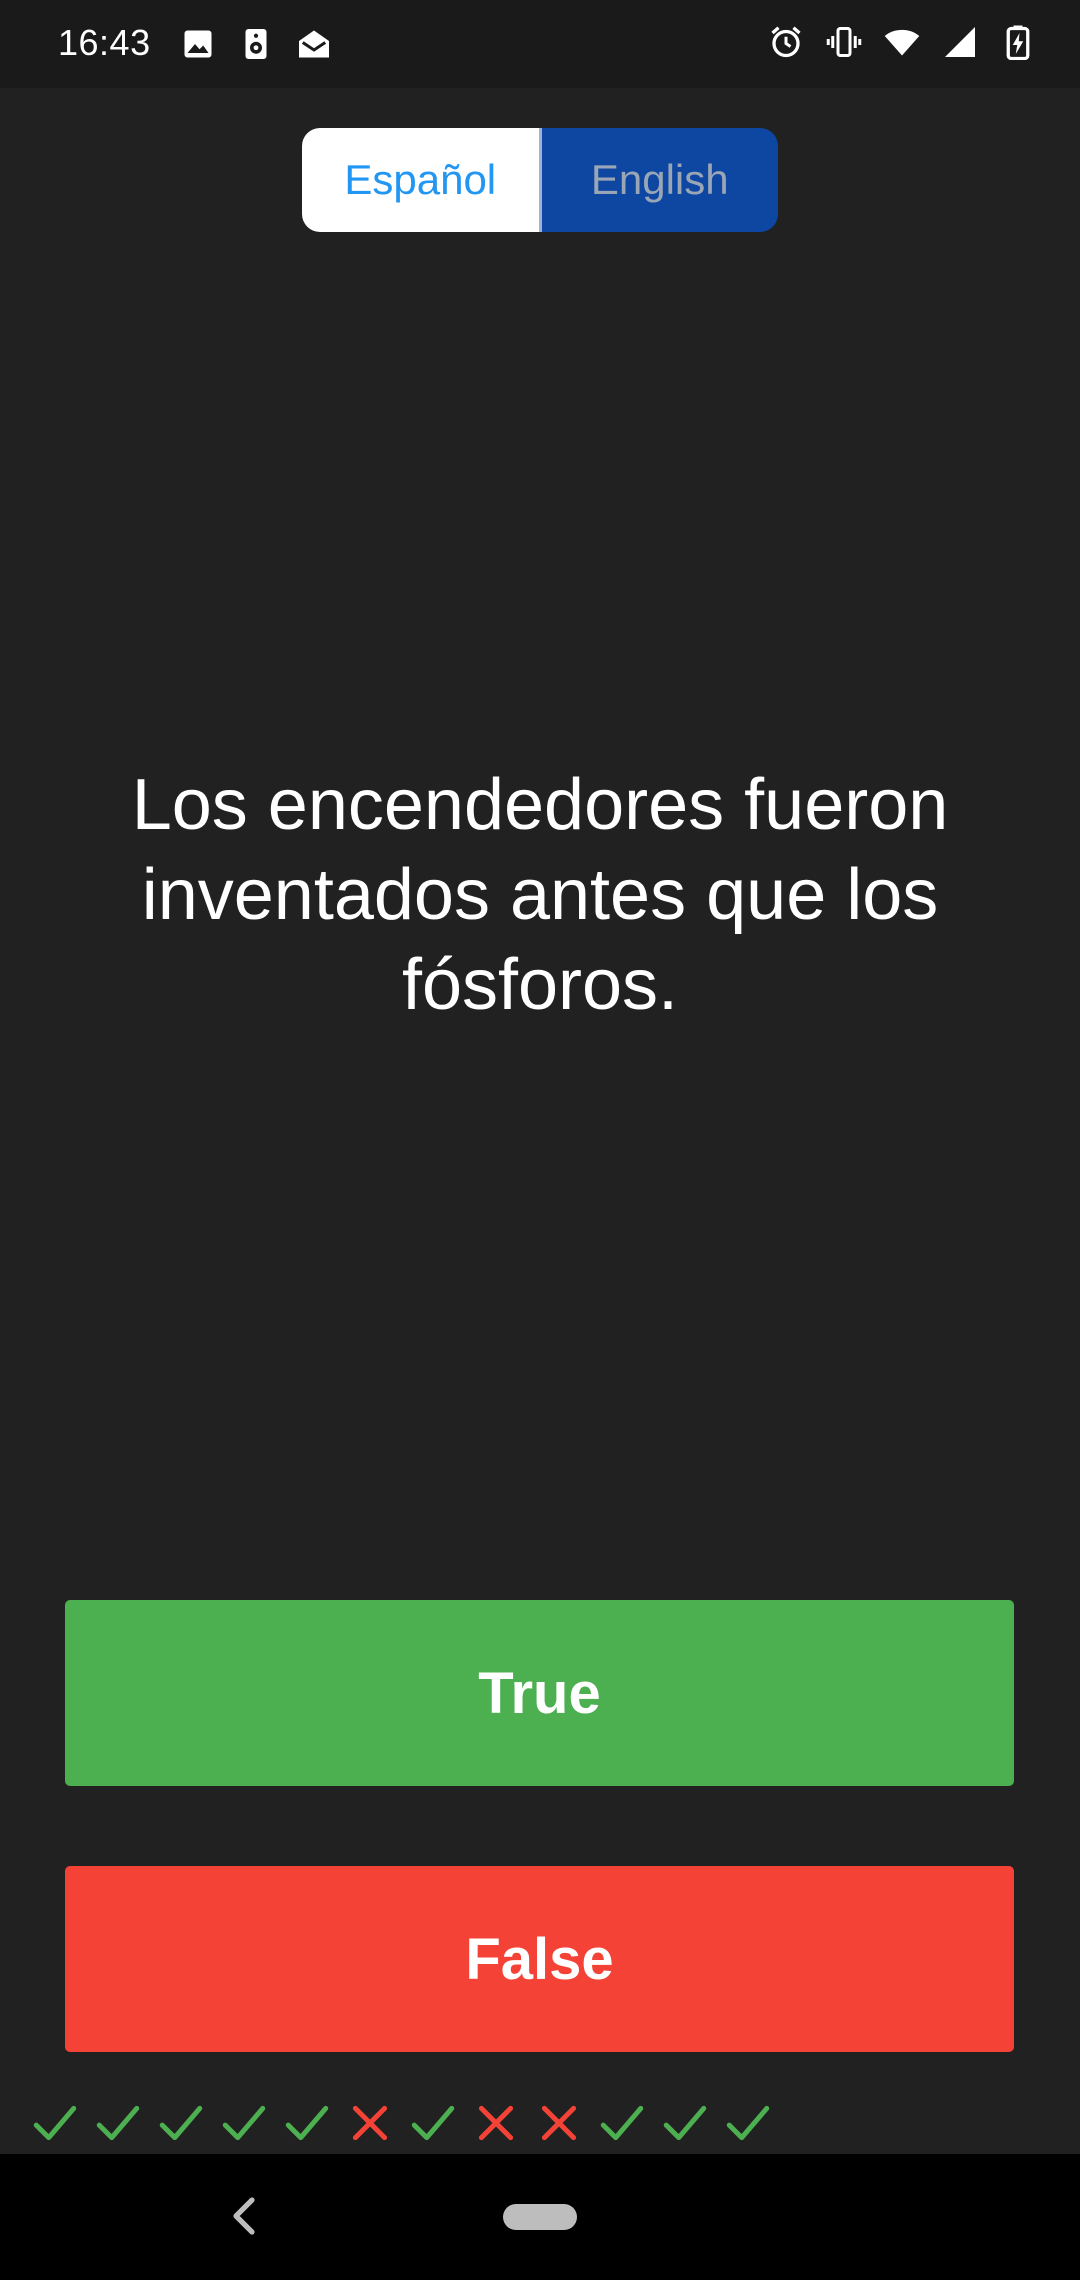 Image resolution: width=1080 pixels, height=2280 pixels. I want to click on cell-signal-icon, so click(960, 42).